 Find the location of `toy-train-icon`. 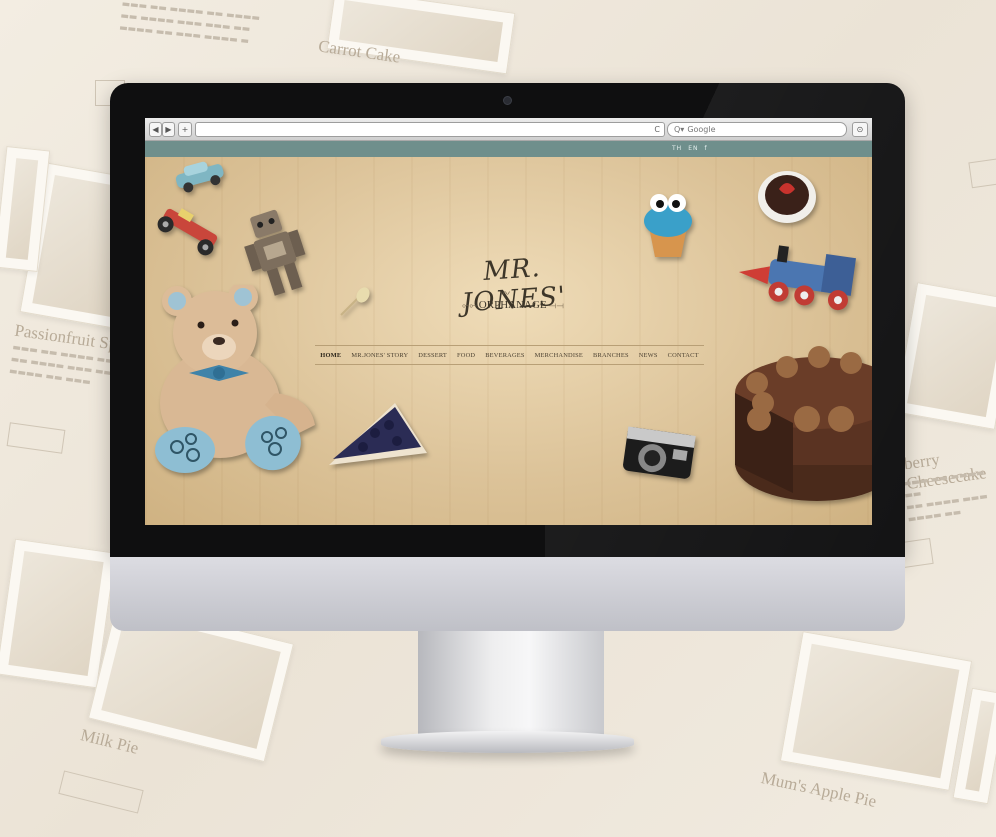

toy-train-icon is located at coordinates (797, 278).